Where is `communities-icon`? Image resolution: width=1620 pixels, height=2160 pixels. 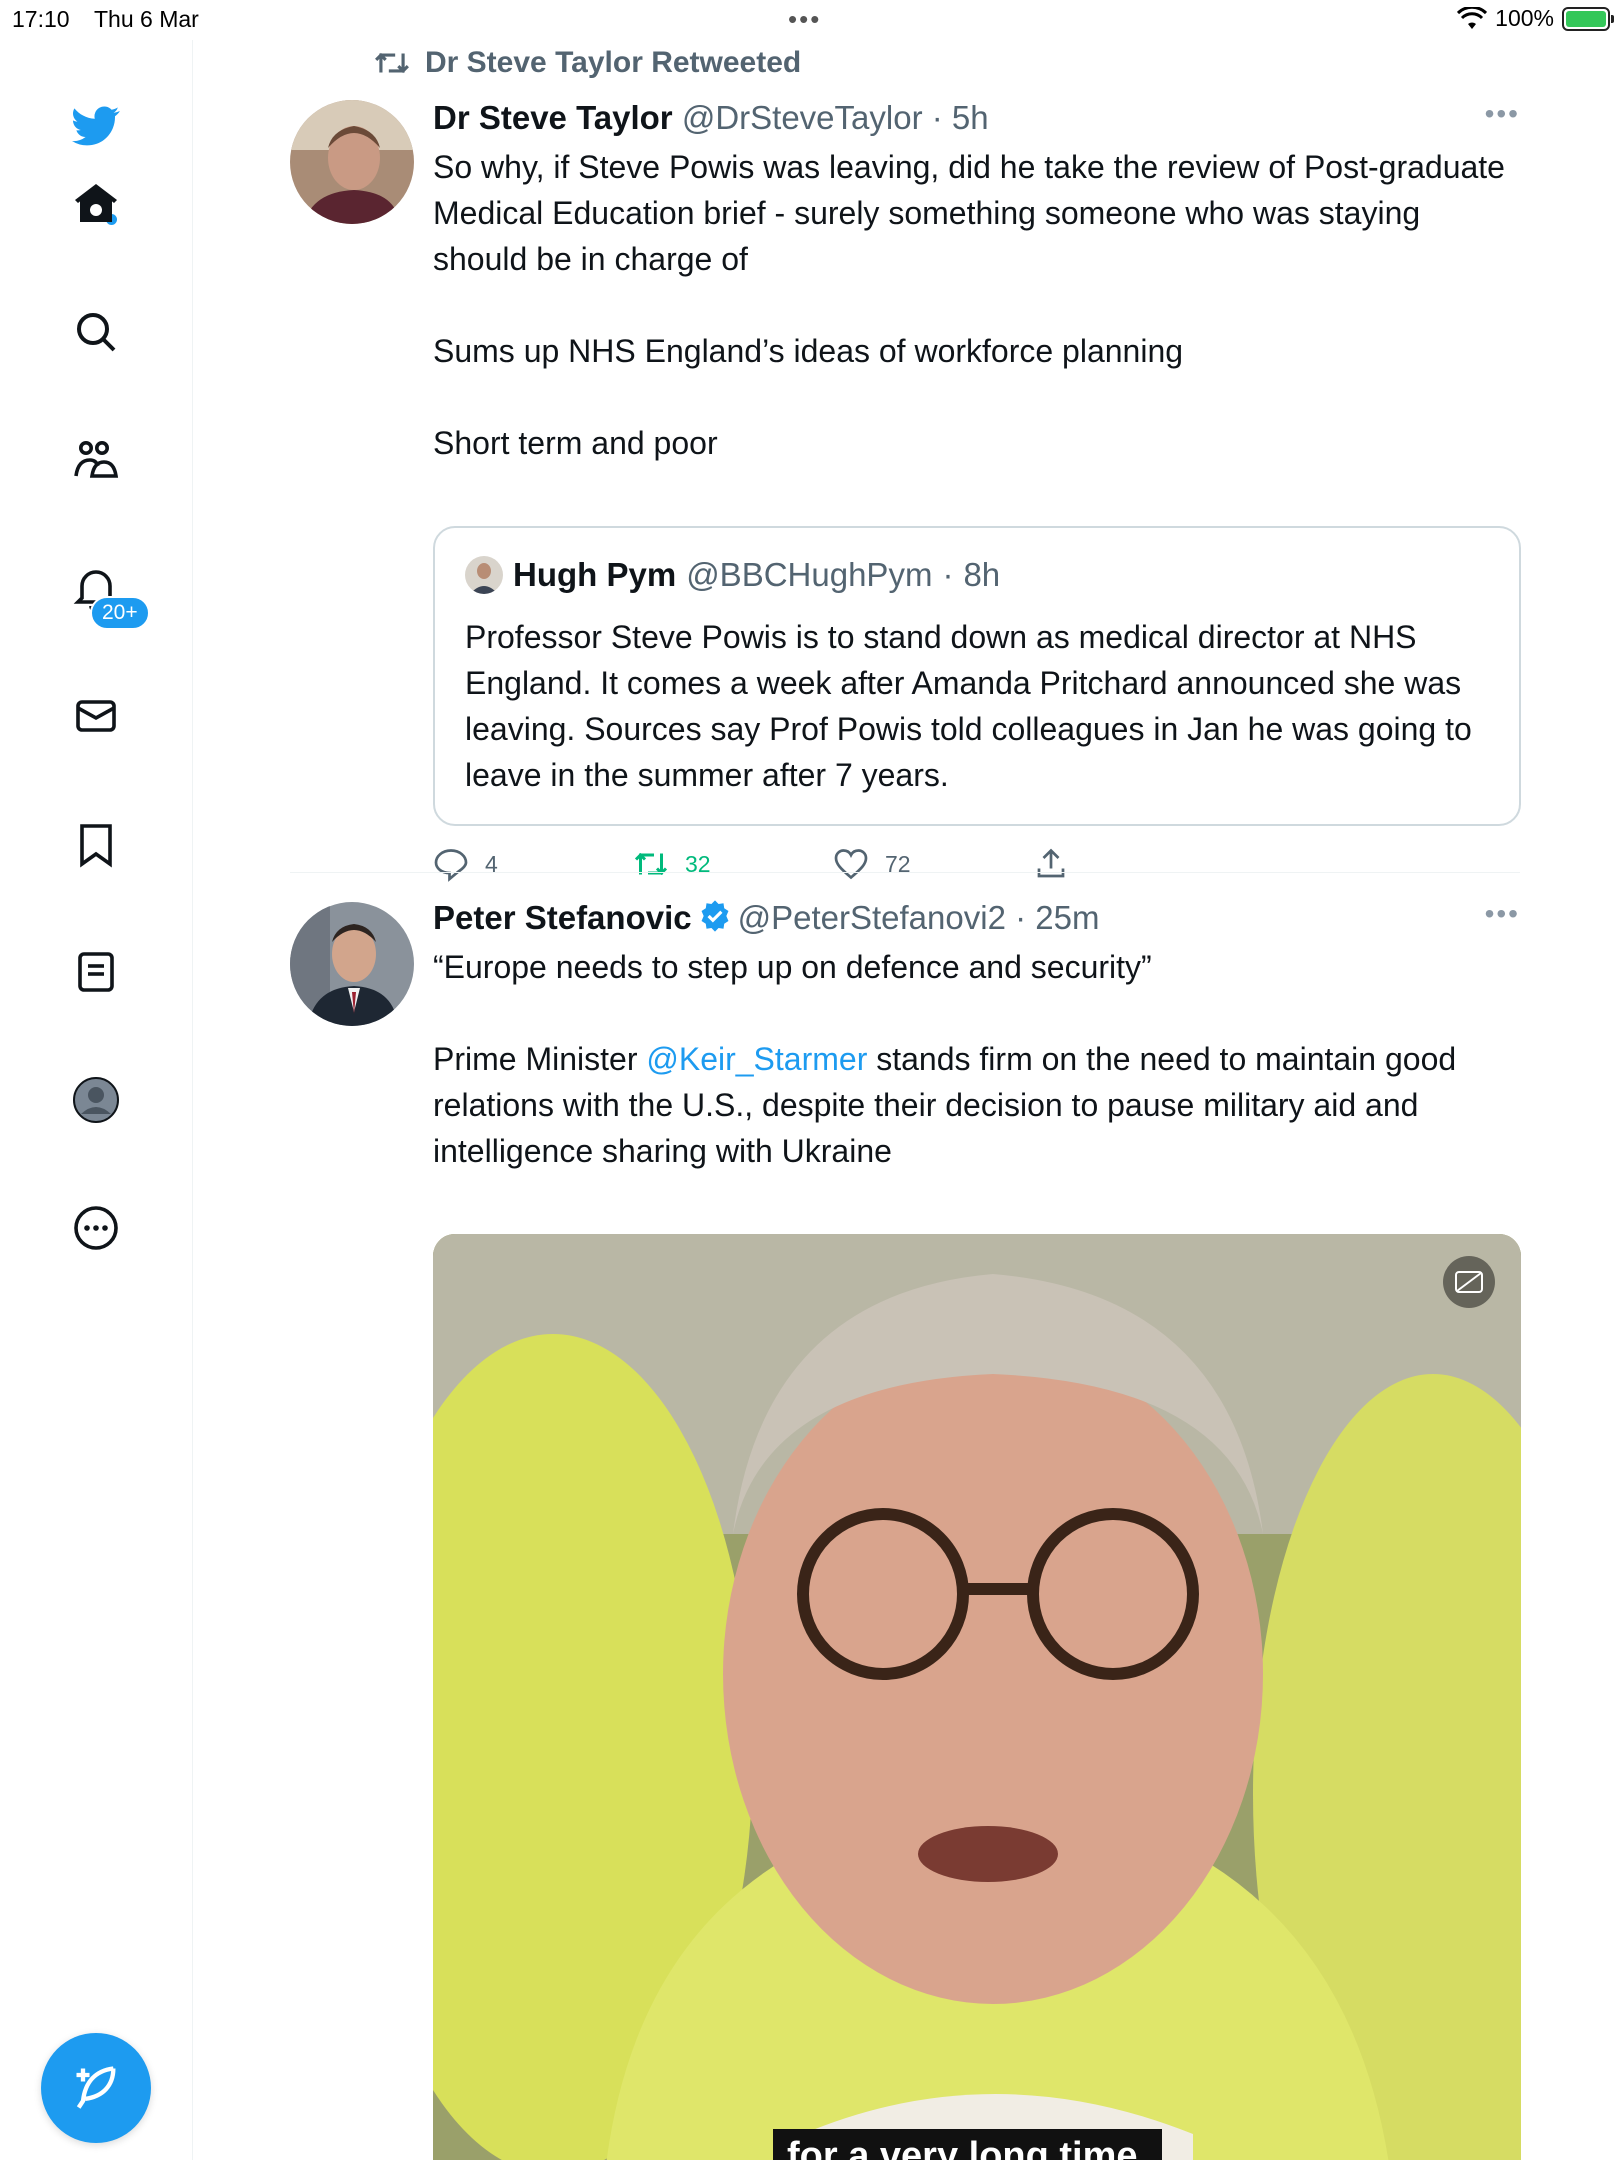
communities-icon is located at coordinates (96, 460).